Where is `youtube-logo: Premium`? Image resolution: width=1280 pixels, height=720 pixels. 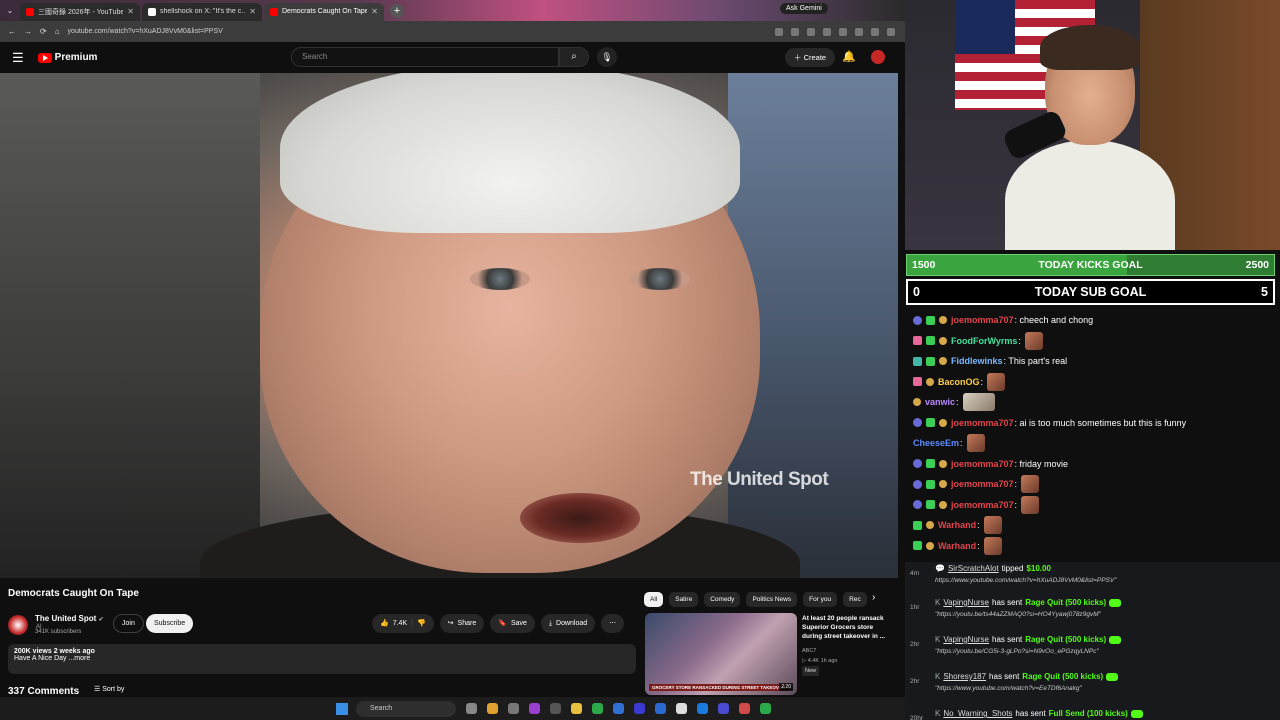 youtube-logo: Premium is located at coordinates (67, 57).